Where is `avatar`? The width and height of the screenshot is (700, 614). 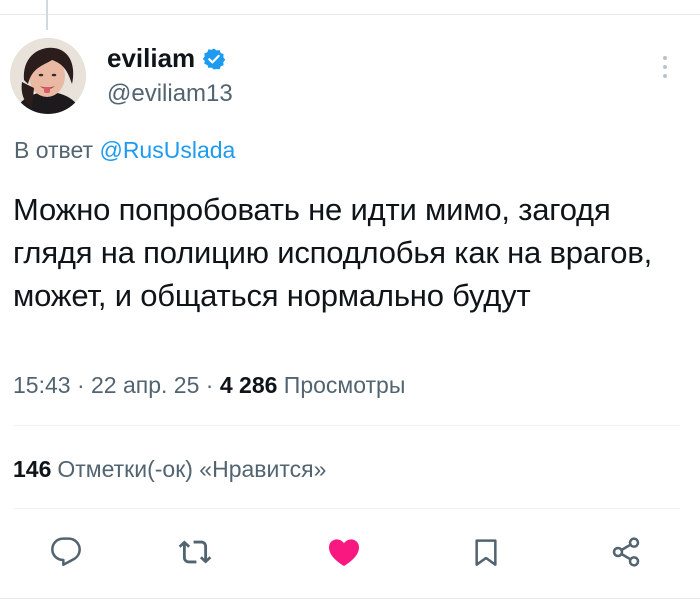 avatar is located at coordinates (48, 76).